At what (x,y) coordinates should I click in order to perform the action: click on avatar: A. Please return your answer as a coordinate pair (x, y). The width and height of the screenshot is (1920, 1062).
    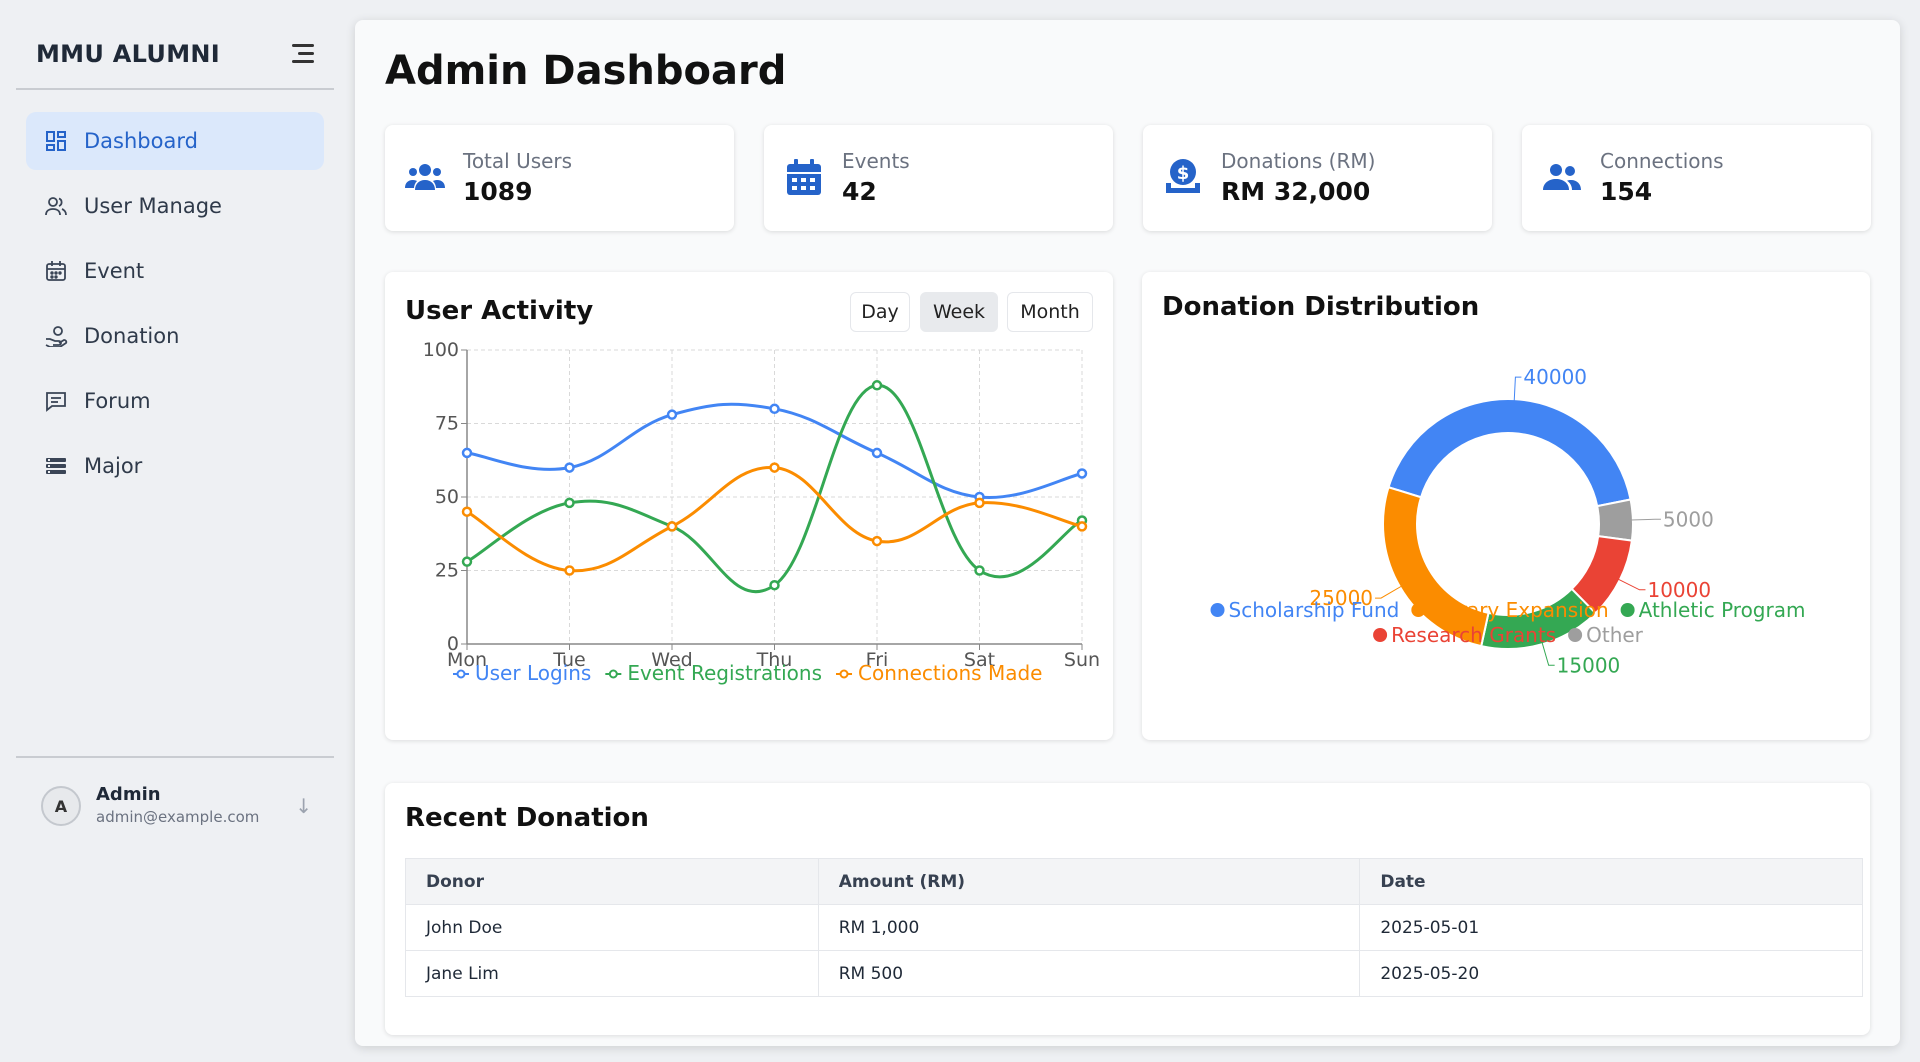
    Looking at the image, I should click on (61, 806).